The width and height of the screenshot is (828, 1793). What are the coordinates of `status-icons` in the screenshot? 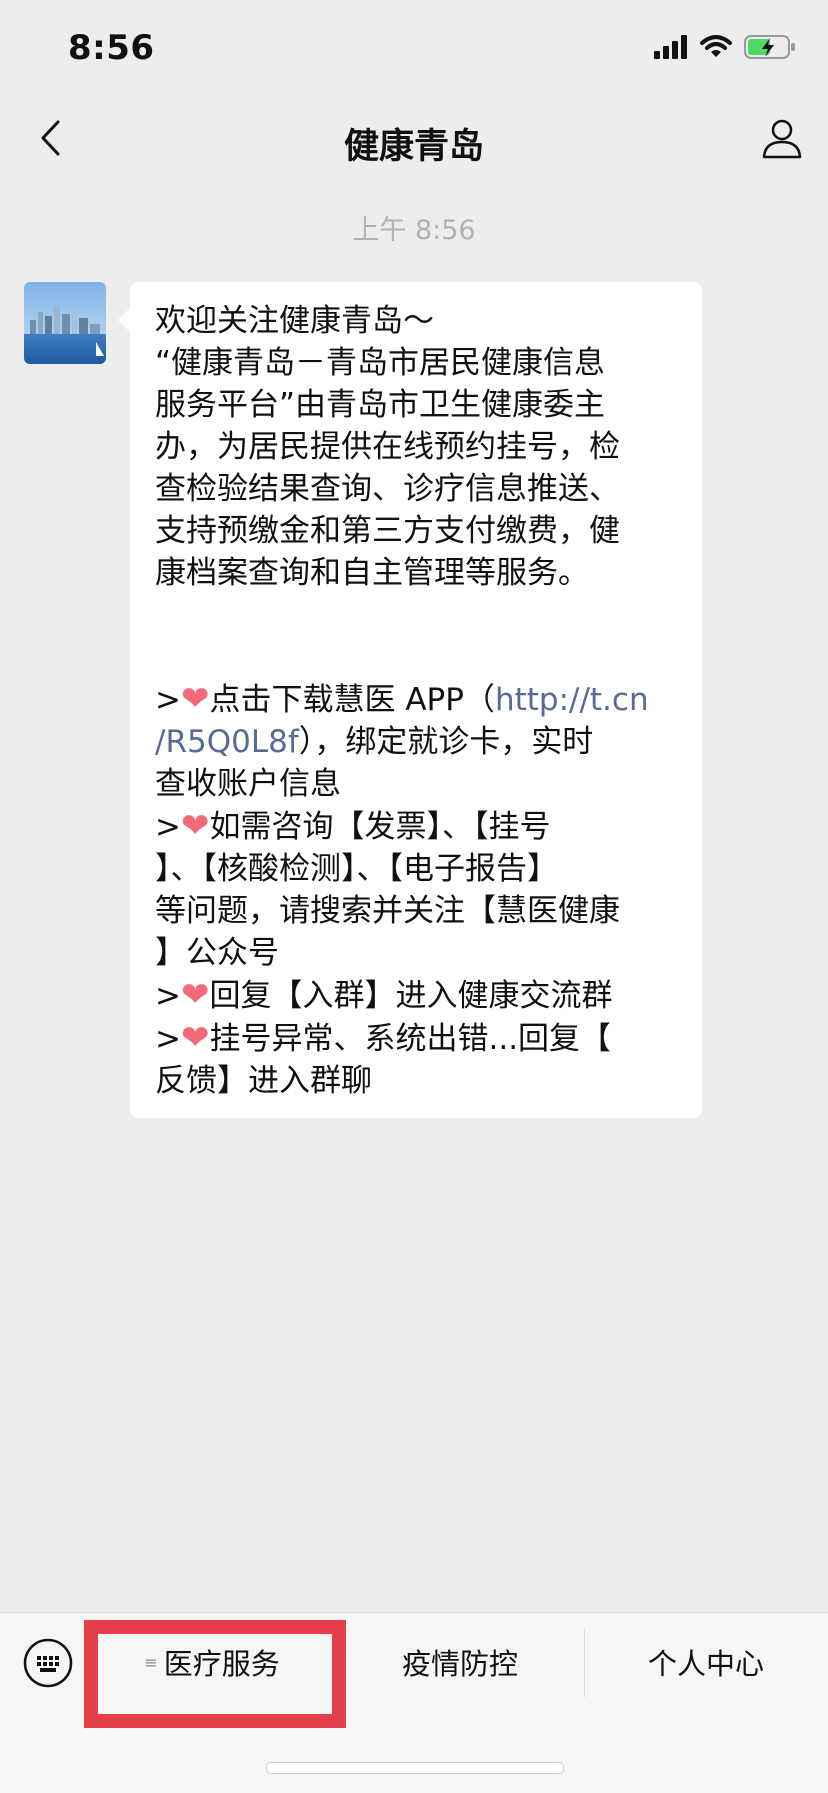 It's located at (725, 49).